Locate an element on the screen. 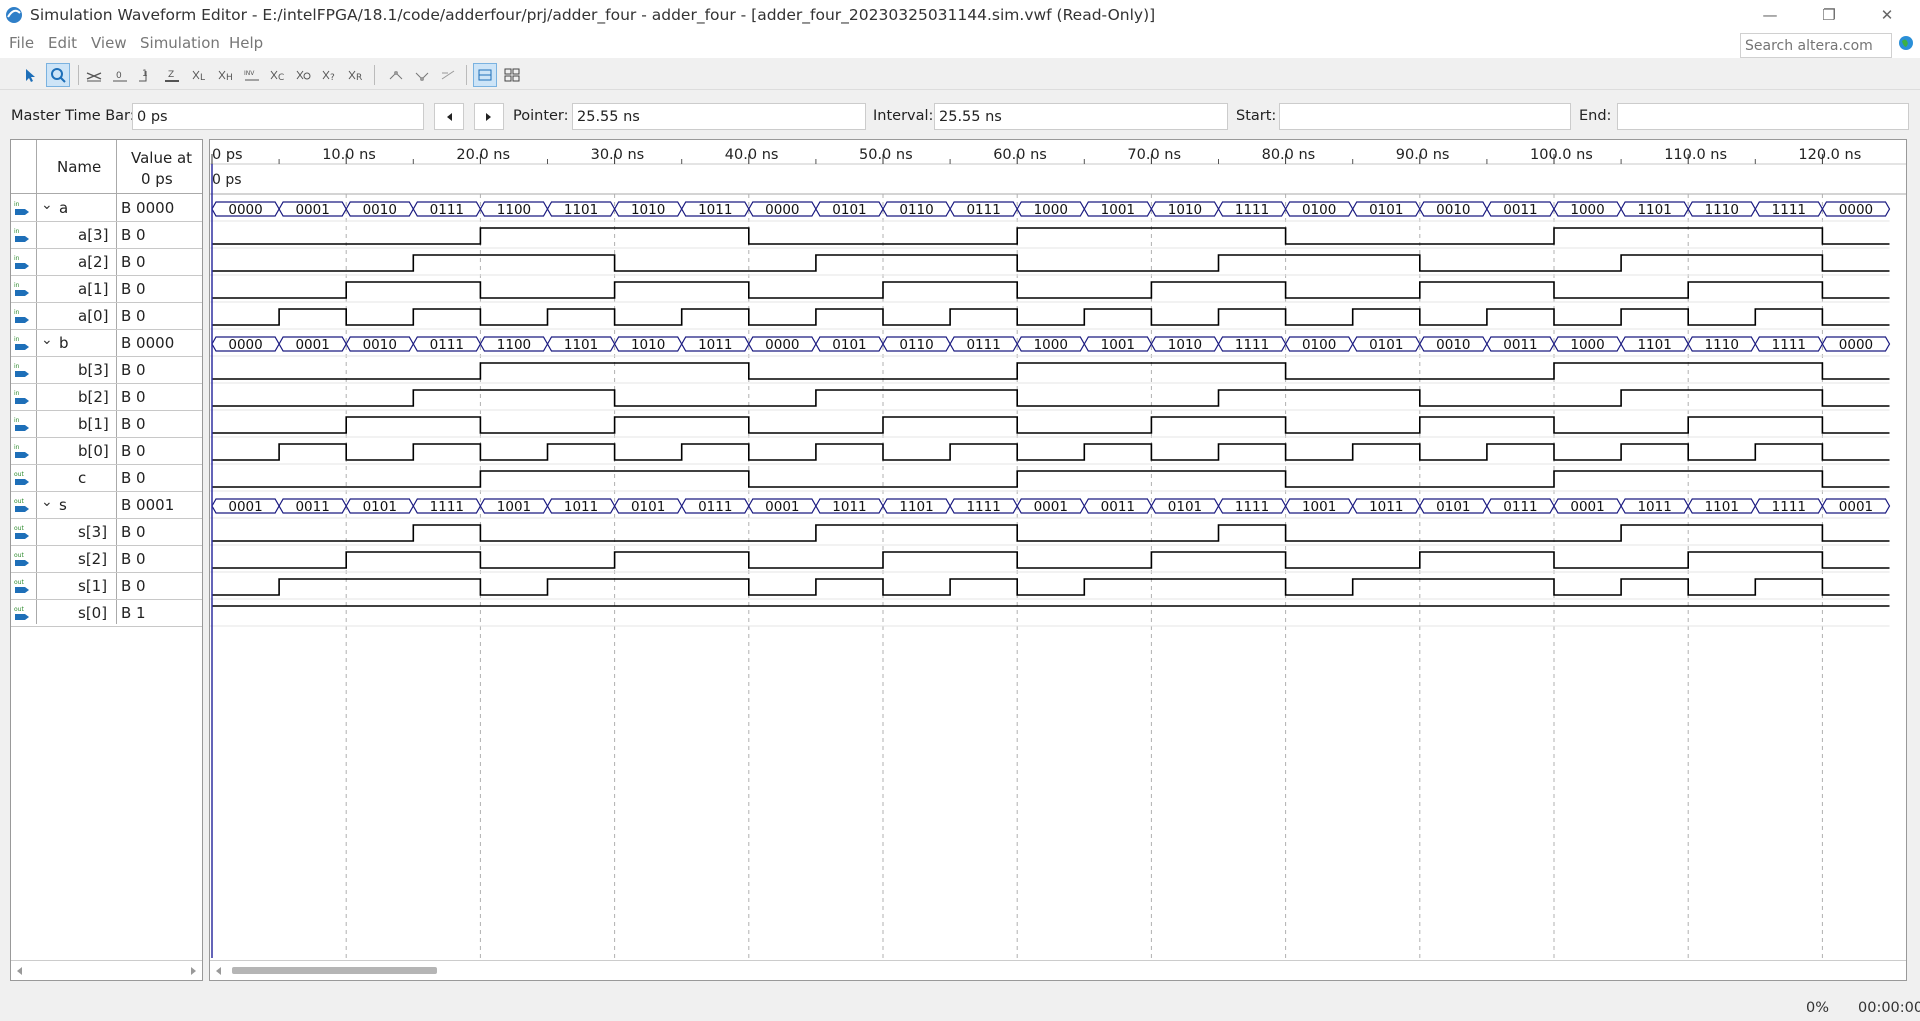 This screenshot has width=1920, height=1021. svg-text: INV is located at coordinates (249, 73).